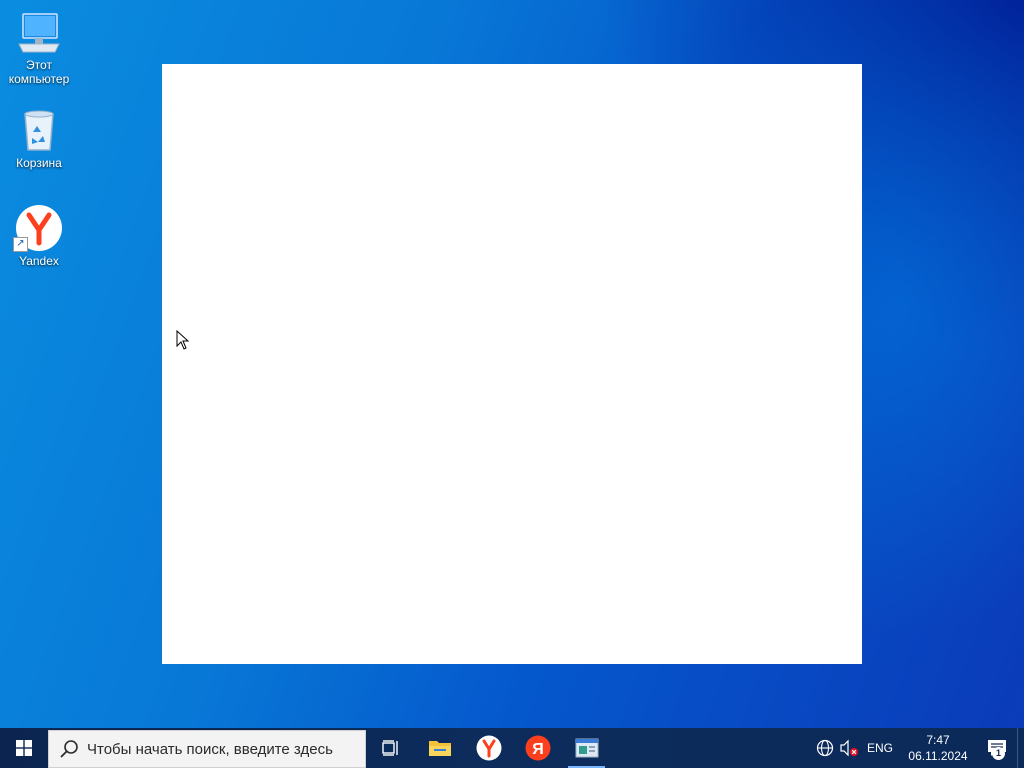  I want to click on desktop-icon-this-pc: Этот компьютер, so click(39, 47).